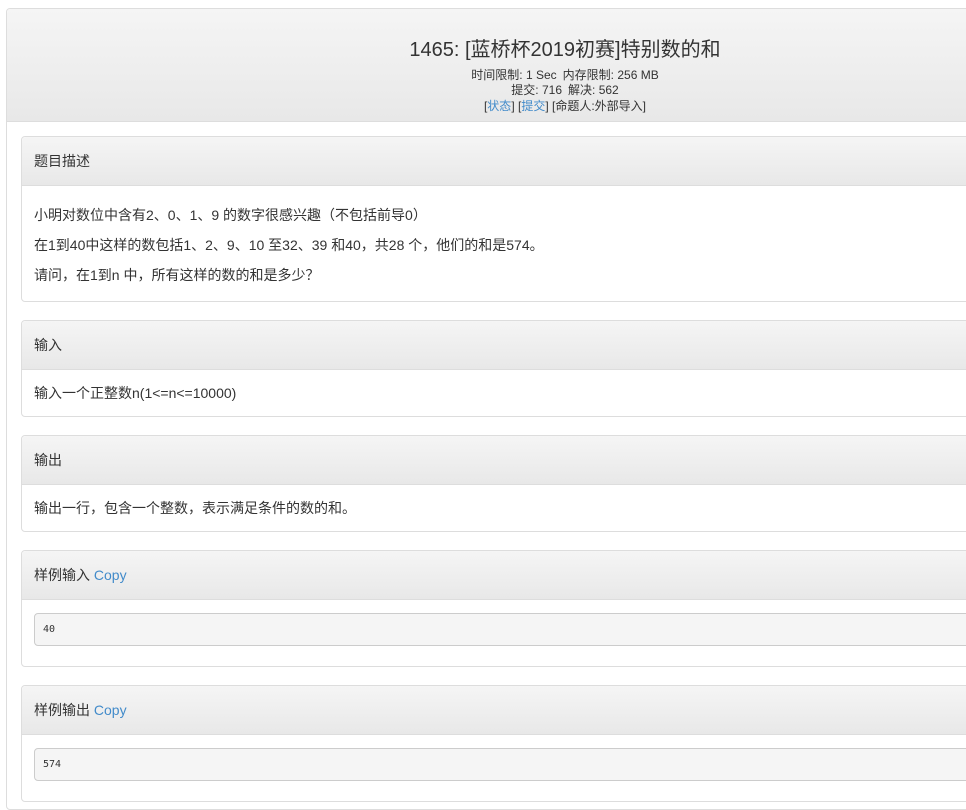 The height and width of the screenshot is (810, 966). What do you see at coordinates (494, 710) in the screenshot?
I see `sample-output-heading: 样例输出 Copy` at bounding box center [494, 710].